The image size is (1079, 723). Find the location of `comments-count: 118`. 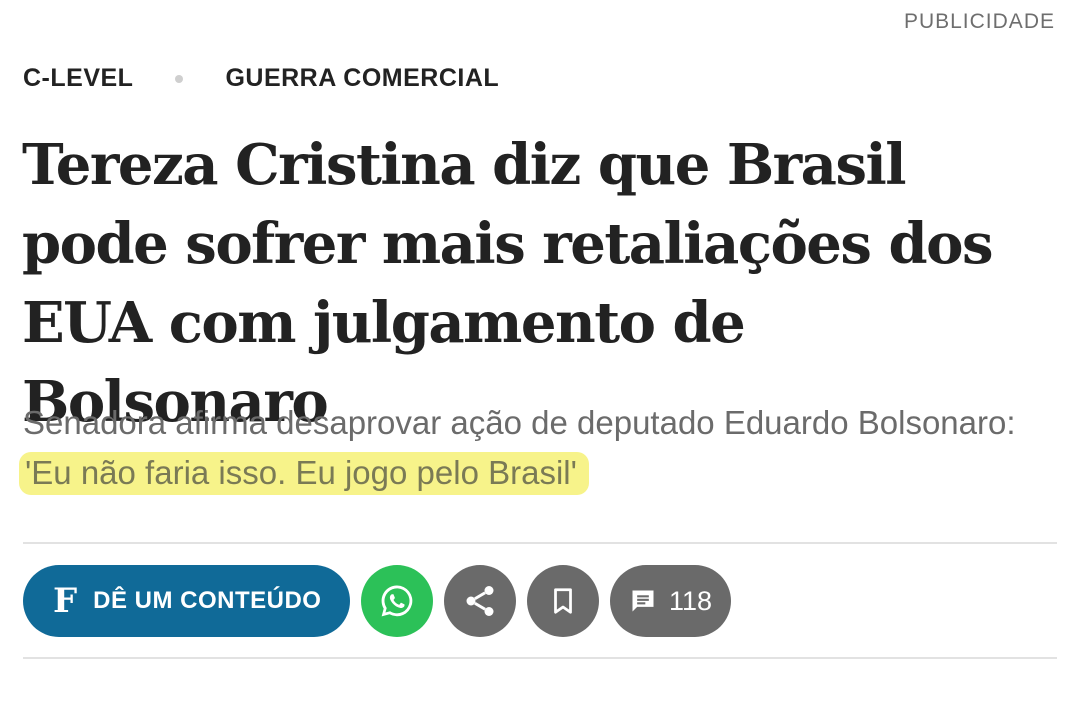

comments-count: 118 is located at coordinates (690, 600).